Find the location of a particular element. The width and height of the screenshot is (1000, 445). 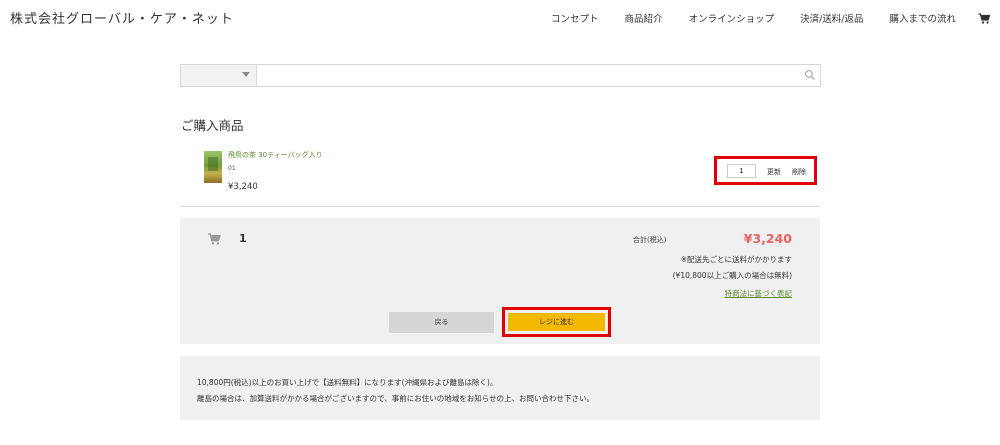

free-shipping-note: (¥10,800以上ご購入の場合は無料) is located at coordinates (732, 275).